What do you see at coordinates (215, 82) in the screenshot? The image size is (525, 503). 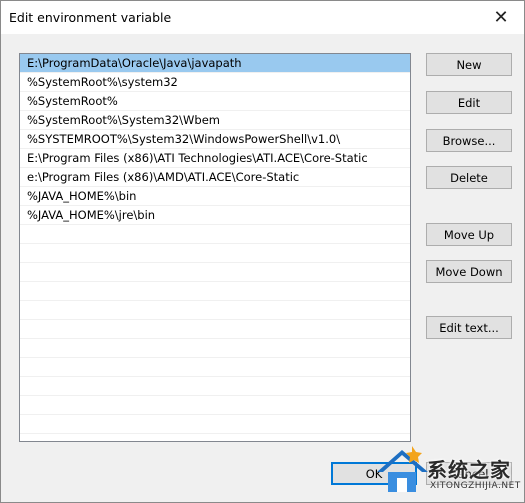 I see `list-item: %SystemRoot%\system32` at bounding box center [215, 82].